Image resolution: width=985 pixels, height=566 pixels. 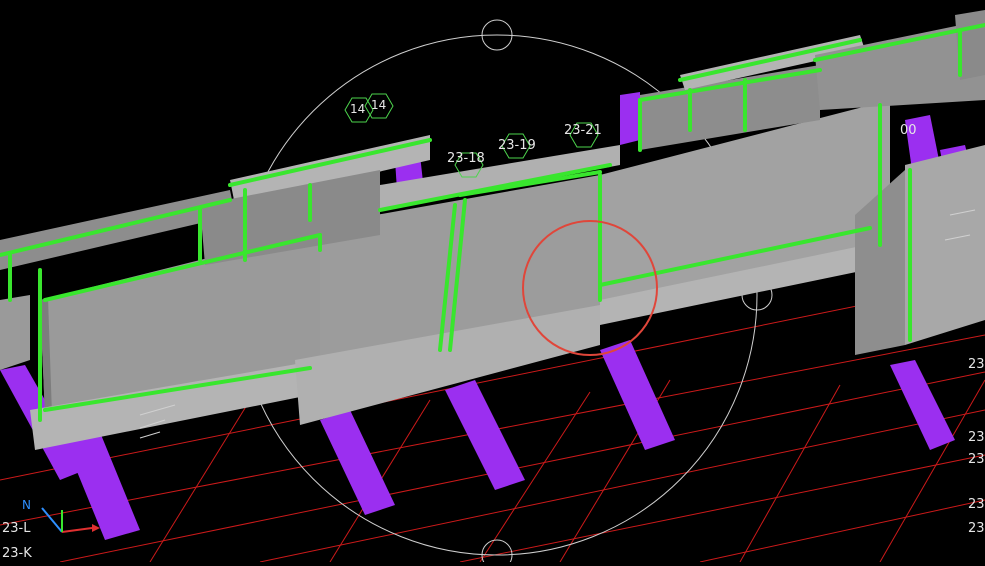 What do you see at coordinates (517, 145) in the screenshot?
I see `grid-tag-label: 23-19` at bounding box center [517, 145].